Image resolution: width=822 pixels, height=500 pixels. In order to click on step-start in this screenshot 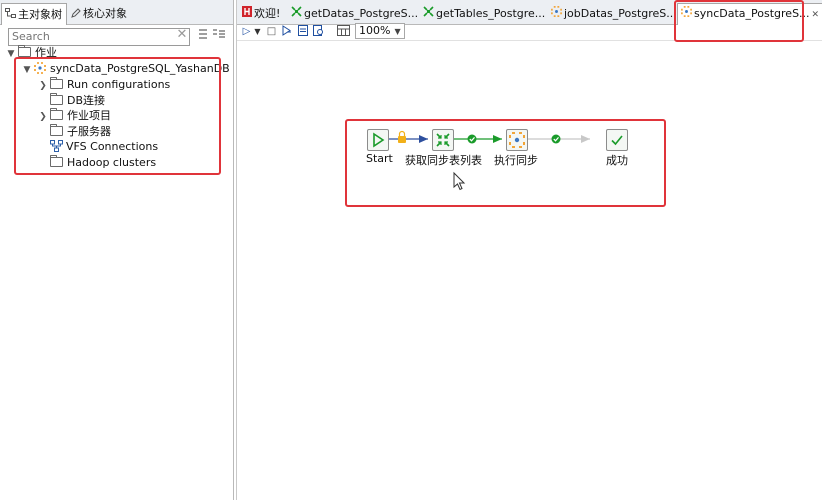, I will do `click(378, 140)`.